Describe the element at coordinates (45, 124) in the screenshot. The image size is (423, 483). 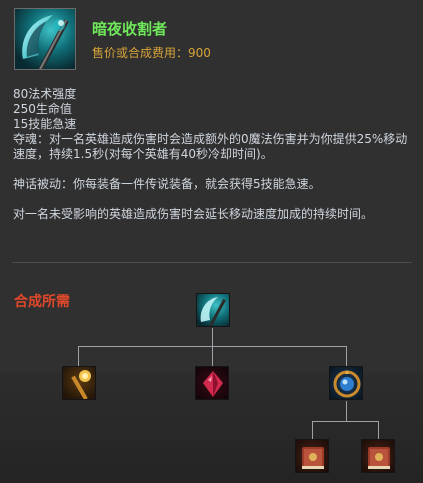
I see `stat-ability-haste: 15技能急速` at that location.